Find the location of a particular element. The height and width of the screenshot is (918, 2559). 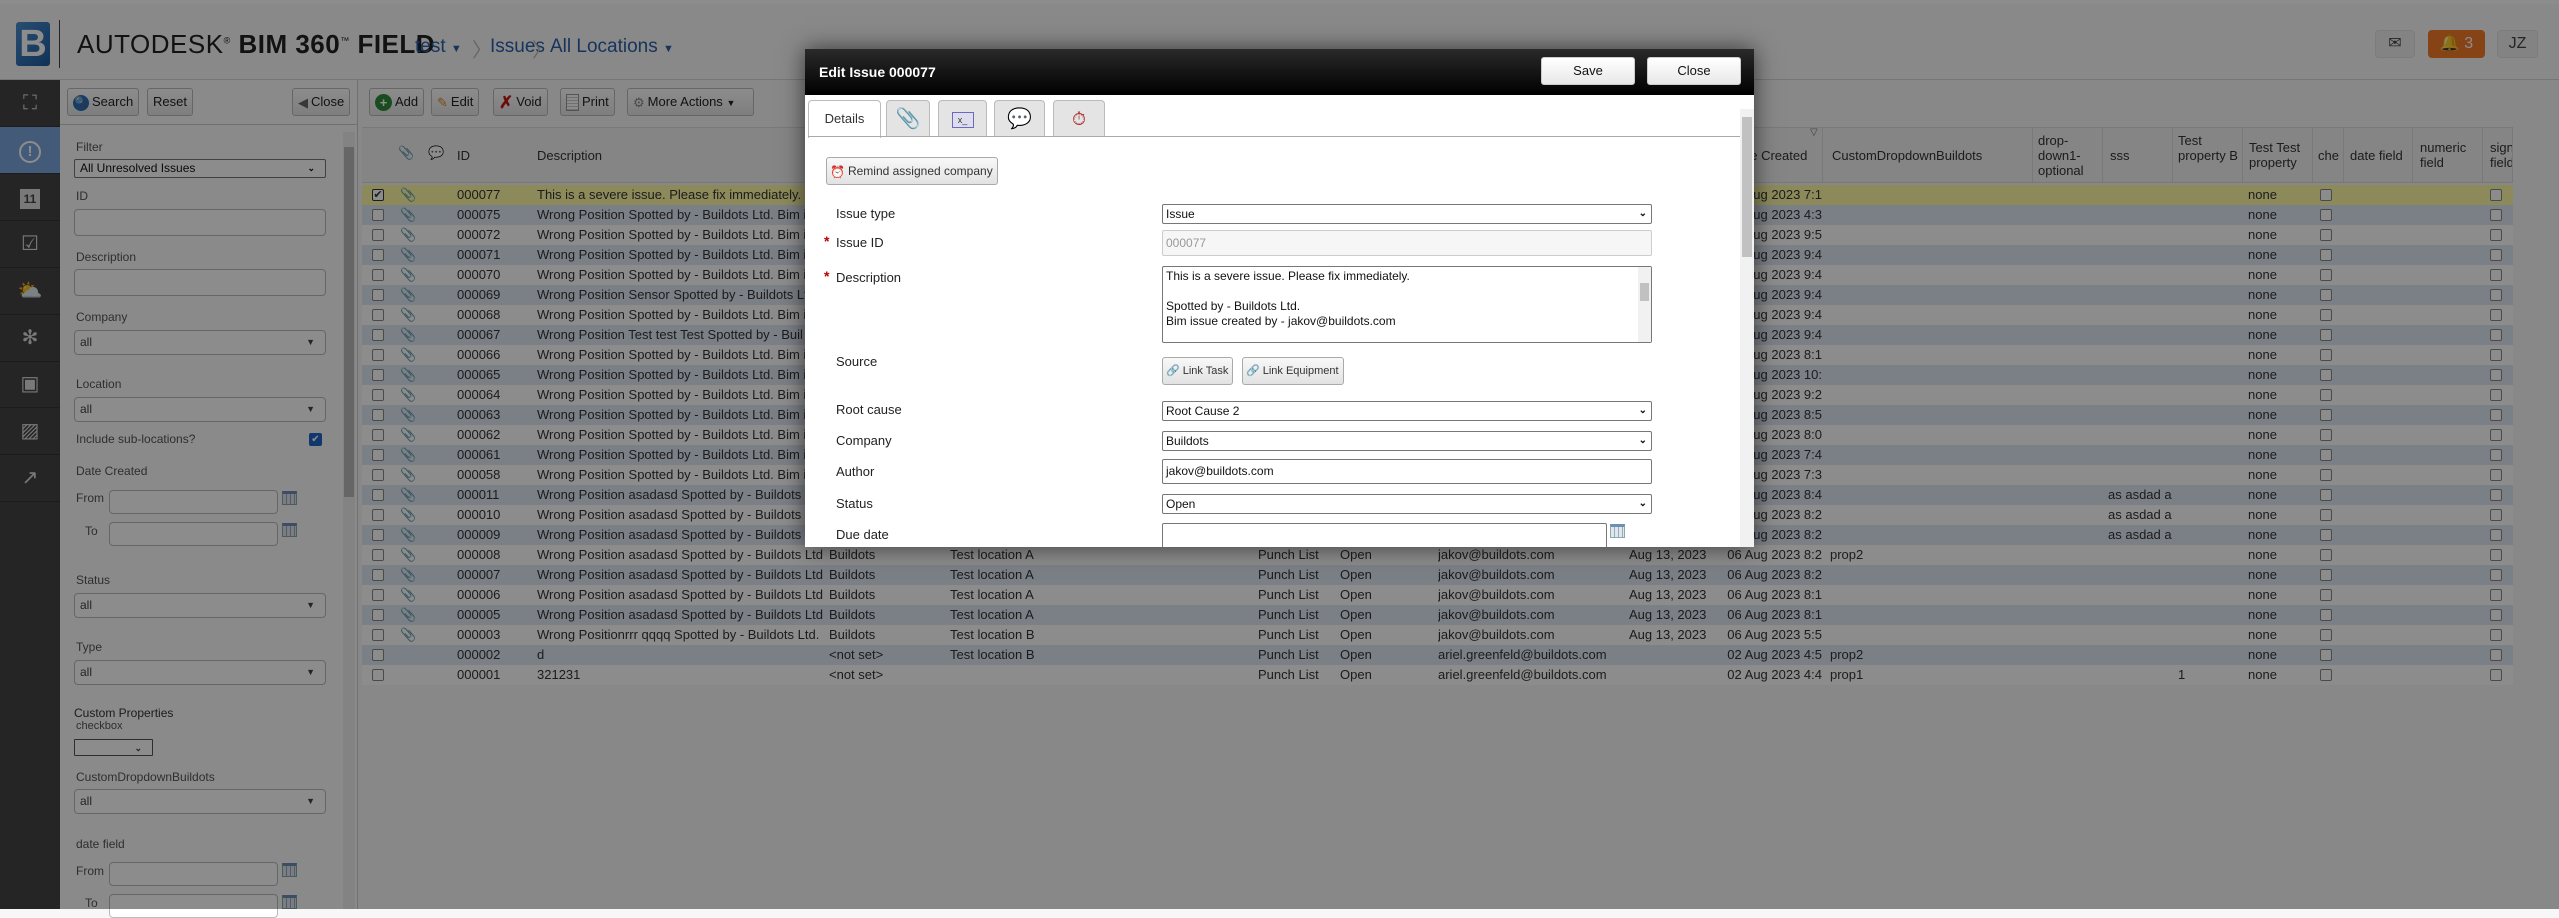

remind-company-label: Remind assigned company is located at coordinates (920, 171).